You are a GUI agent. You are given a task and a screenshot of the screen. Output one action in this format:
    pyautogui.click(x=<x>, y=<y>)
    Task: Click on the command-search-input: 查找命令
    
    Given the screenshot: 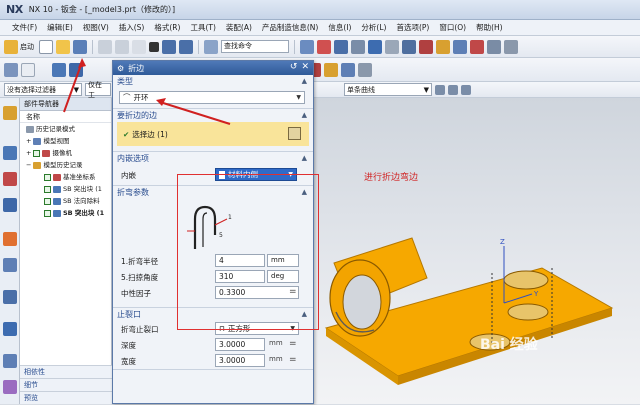 What is the action you would take?
    pyautogui.click(x=255, y=46)
    